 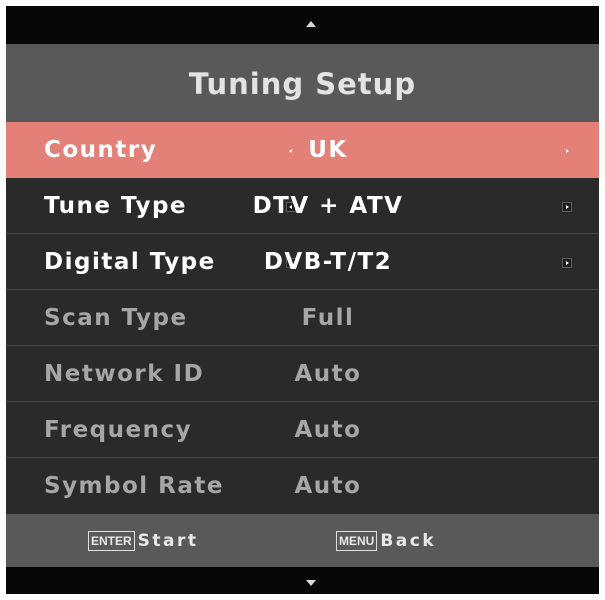 I want to click on row-value: DTV + ATV, so click(x=328, y=206).